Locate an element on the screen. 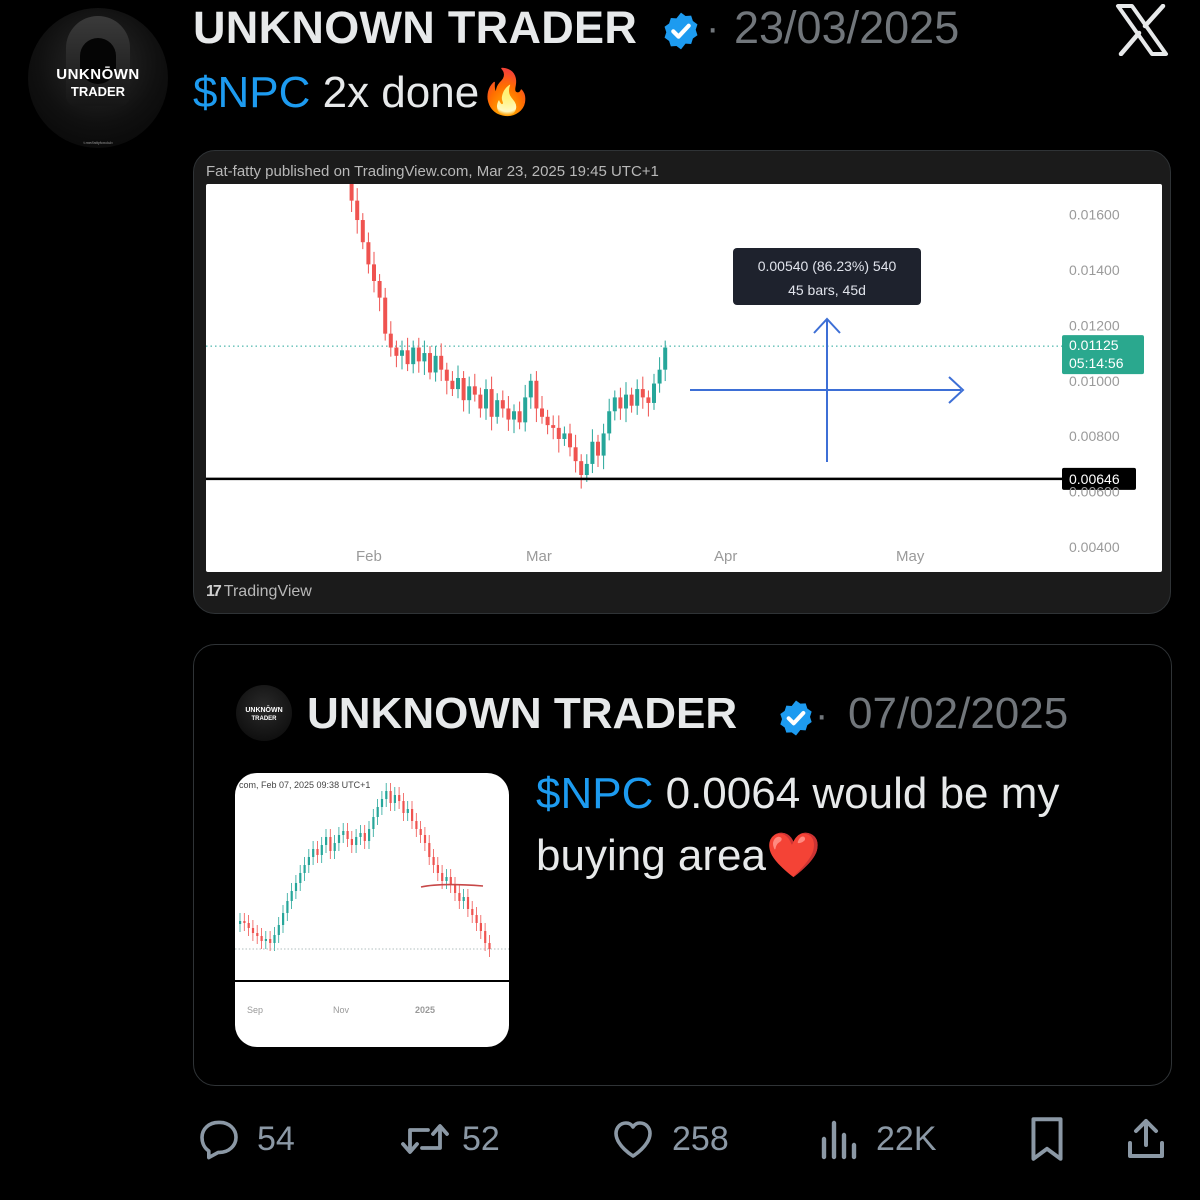 The width and height of the screenshot is (1200, 1200). quoted-date: 07/02/2025 is located at coordinates (958, 714).